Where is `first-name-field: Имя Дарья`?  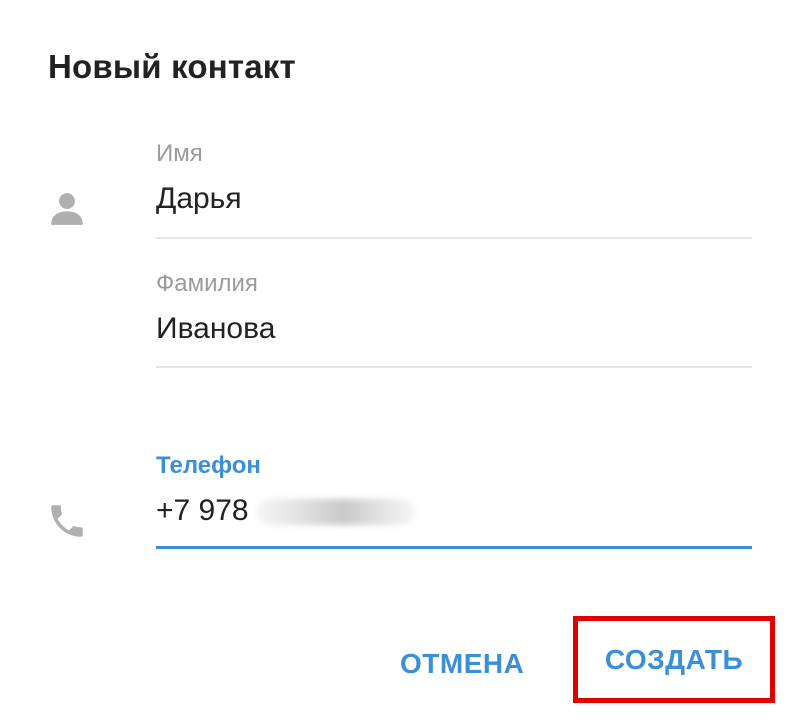 first-name-field: Имя Дарья is located at coordinates (454, 190).